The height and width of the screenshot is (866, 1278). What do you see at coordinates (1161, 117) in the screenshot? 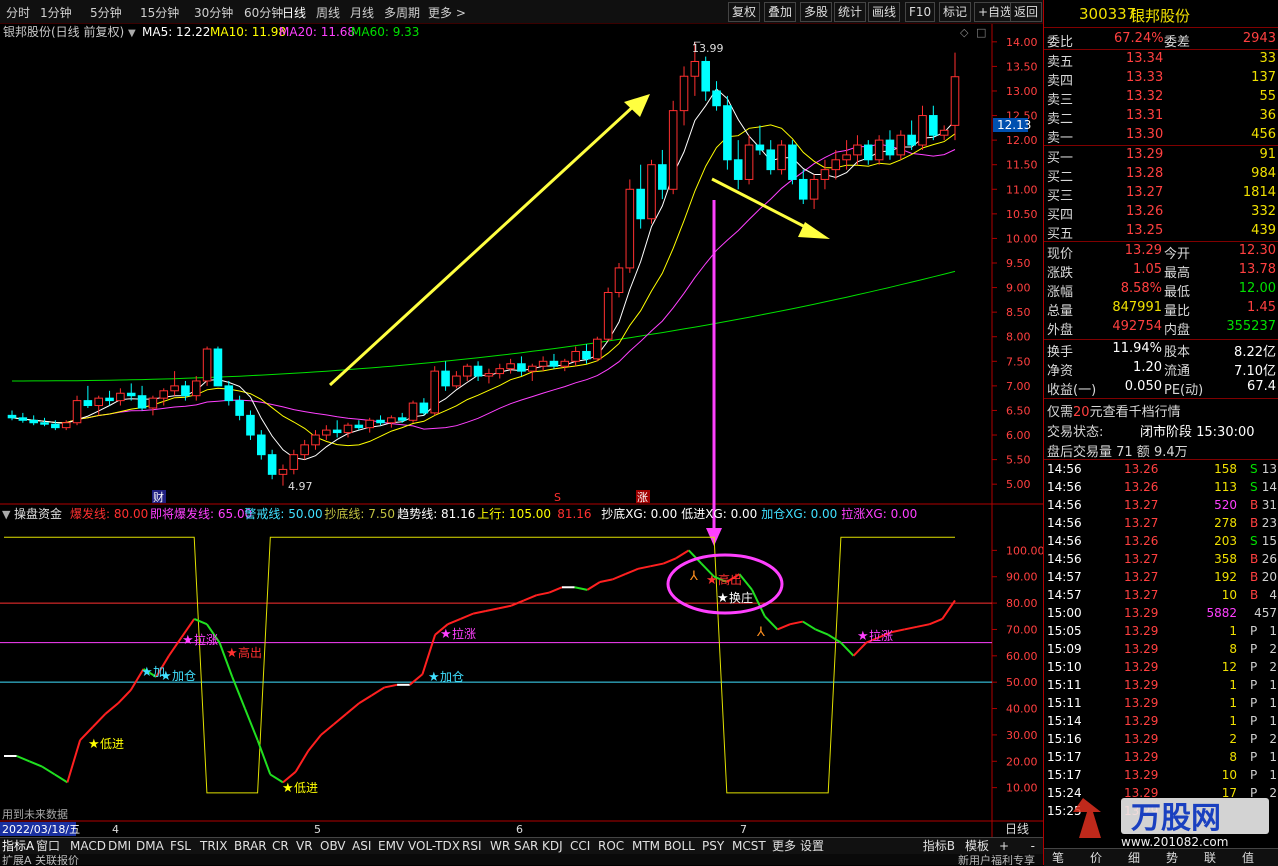
I see `ask-level-row: 卖二 13.31 36` at bounding box center [1161, 117].